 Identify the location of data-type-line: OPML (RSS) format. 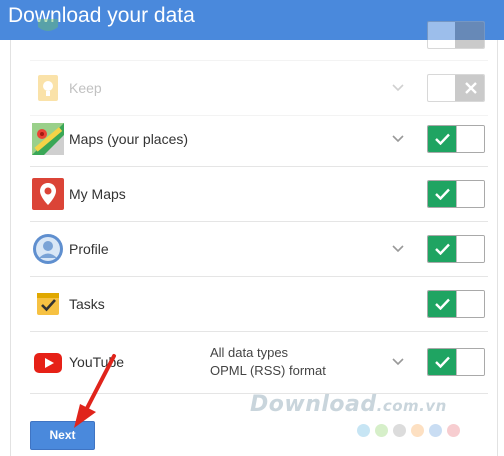
(268, 370).